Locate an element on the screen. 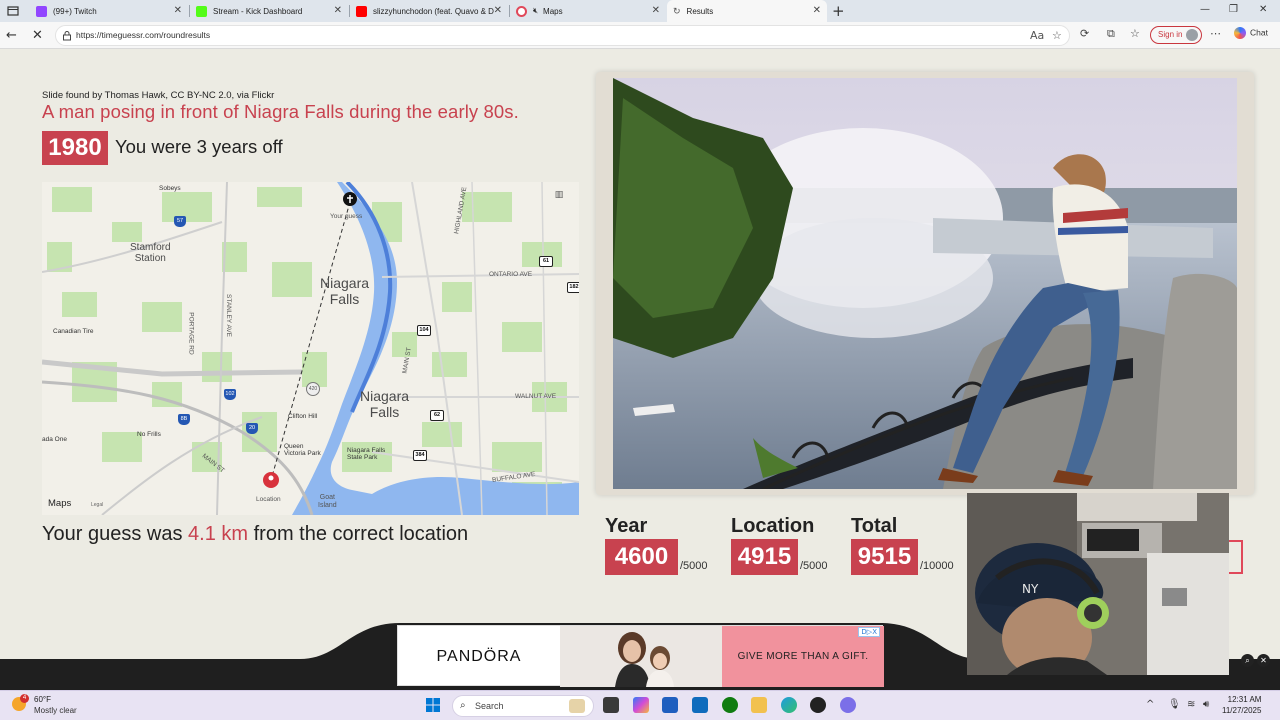 The image size is (1280, 720). minimize-button: — is located at coordinates (1205, 9).